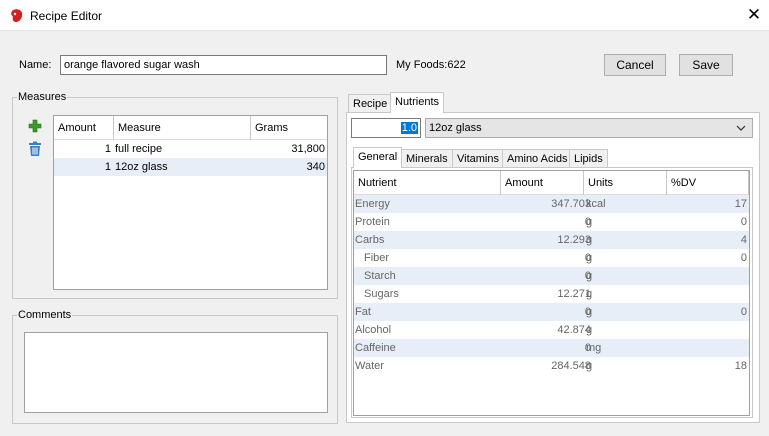 This screenshot has width=769, height=436. Describe the element at coordinates (551, 258) in the screenshot. I see `table-row: Fiber 0 g 0` at that location.